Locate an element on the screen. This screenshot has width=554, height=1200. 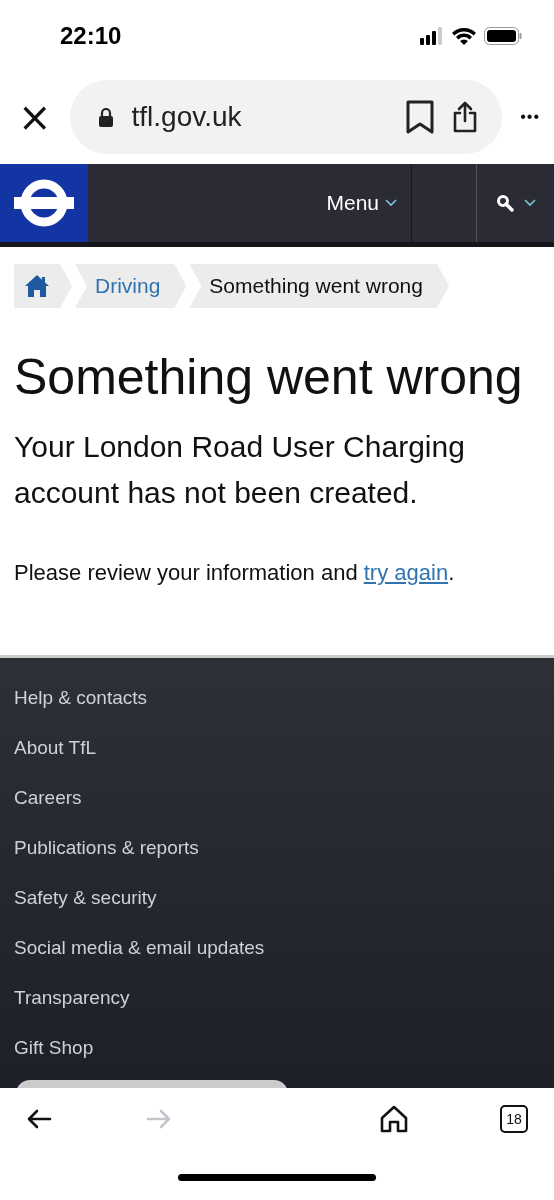
page-heading: Something went wrong is located at coordinates (269, 377).